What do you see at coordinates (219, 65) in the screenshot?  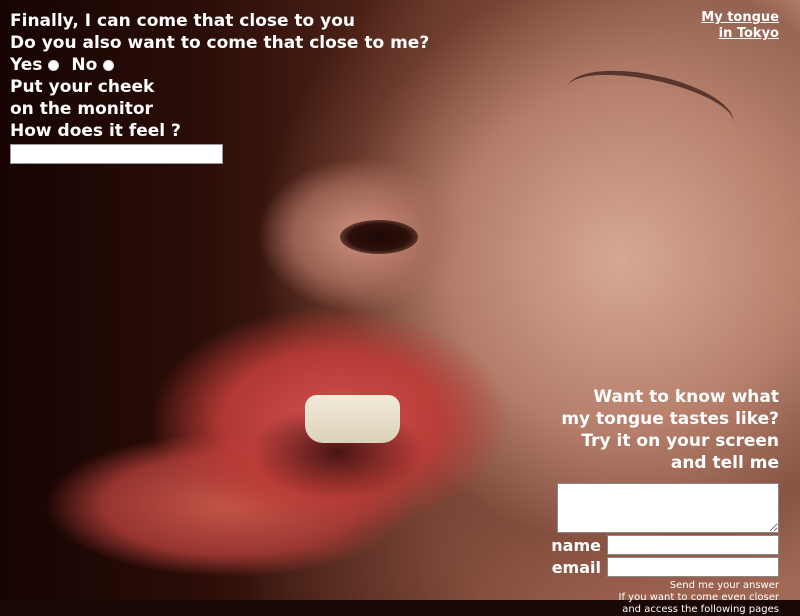 I see `yes-no-radio-group: Yes No` at bounding box center [219, 65].